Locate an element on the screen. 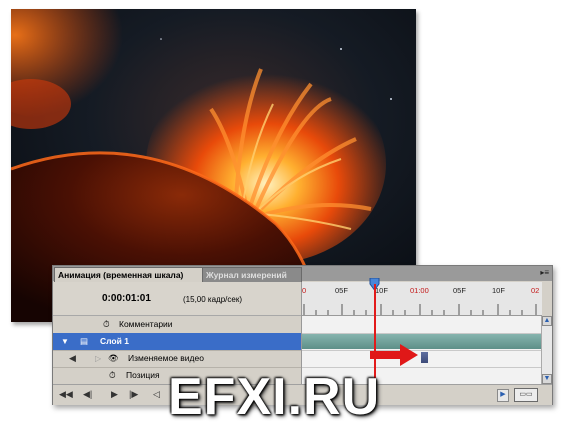  panel-menu-icon: ▸≡ is located at coordinates (544, 273).